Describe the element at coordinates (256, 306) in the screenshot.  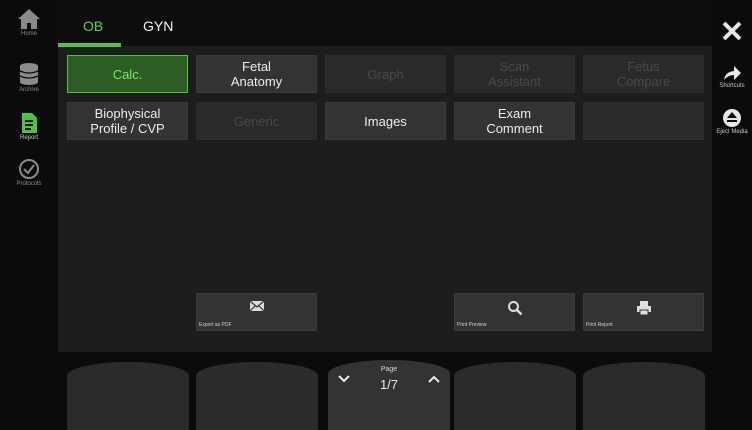
I see `envelope-icon` at that location.